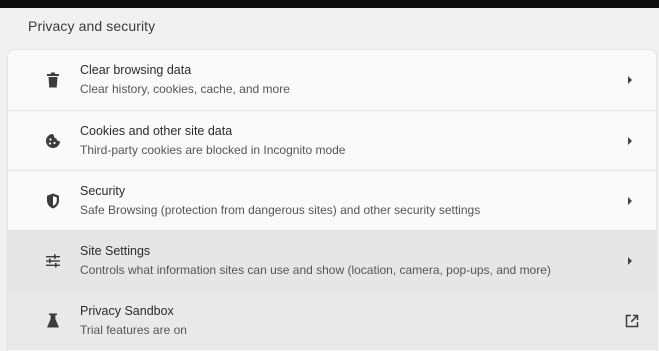 The height and width of the screenshot is (351, 659). What do you see at coordinates (53, 80) in the screenshot?
I see `trash-icon` at bounding box center [53, 80].